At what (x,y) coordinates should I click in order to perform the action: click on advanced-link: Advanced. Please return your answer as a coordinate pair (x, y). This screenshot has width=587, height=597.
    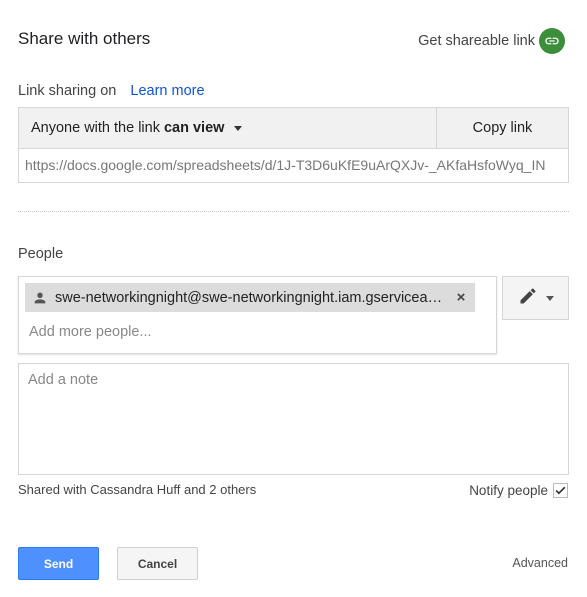
    Looking at the image, I should click on (540, 563).